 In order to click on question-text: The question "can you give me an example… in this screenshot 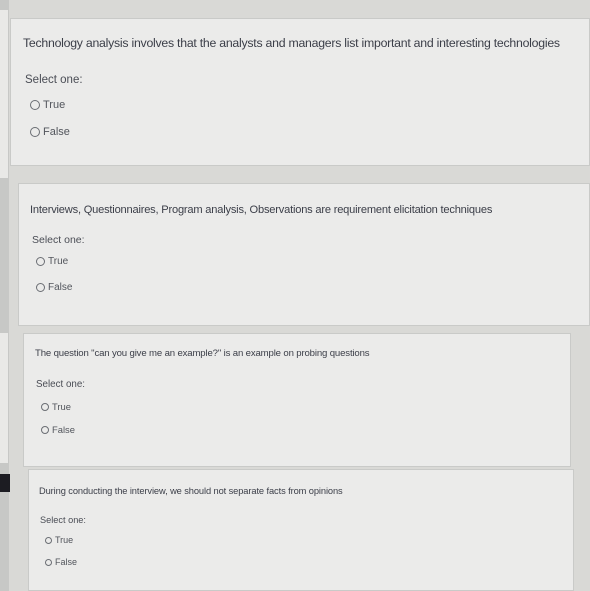, I will do `click(202, 353)`.